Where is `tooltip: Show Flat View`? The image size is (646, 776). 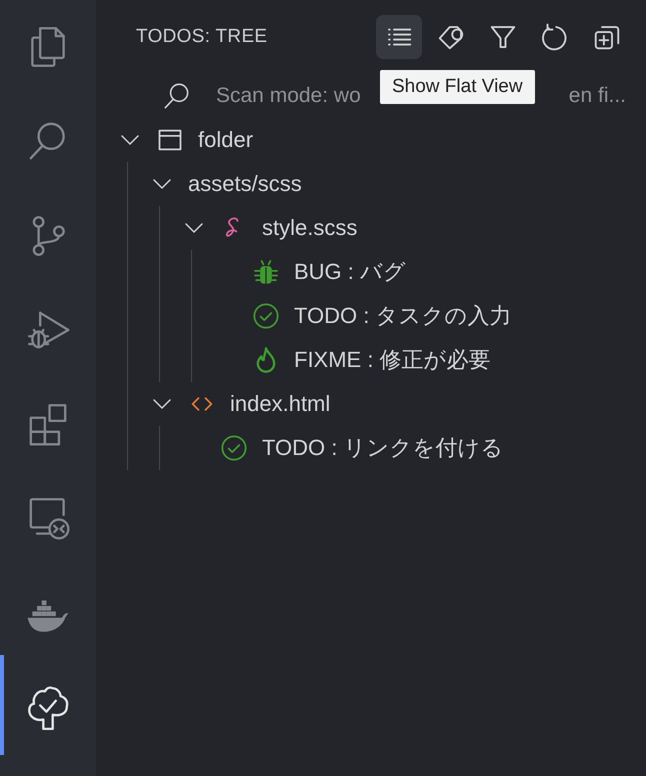 tooltip: Show Flat View is located at coordinates (457, 87).